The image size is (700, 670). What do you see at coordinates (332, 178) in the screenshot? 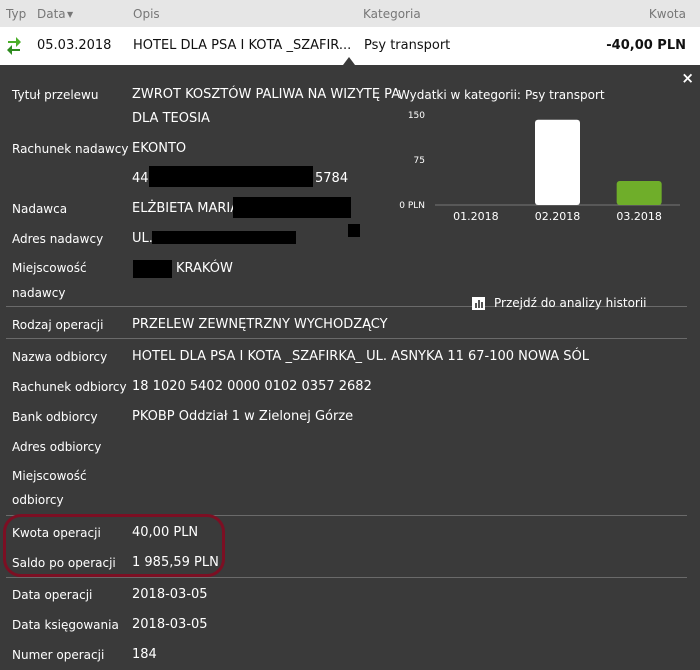
I see `sender-account-suffix: 5784` at bounding box center [332, 178].